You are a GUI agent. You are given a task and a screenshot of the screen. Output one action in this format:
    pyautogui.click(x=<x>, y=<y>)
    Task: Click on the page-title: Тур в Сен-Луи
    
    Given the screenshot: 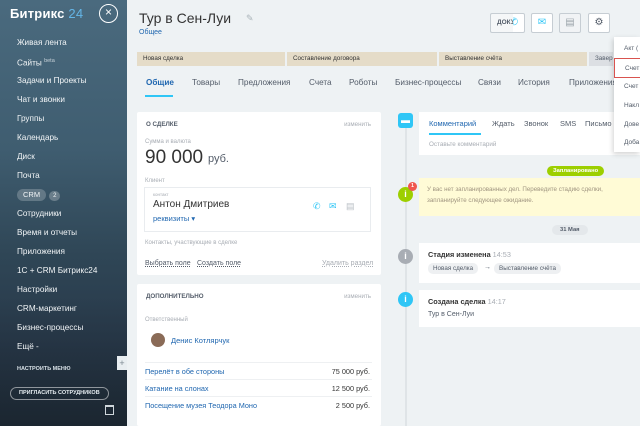 What is the action you would take?
    pyautogui.click(x=185, y=18)
    